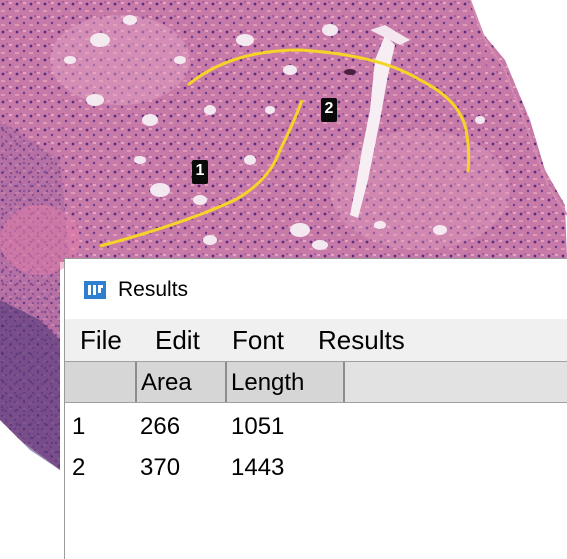 The width and height of the screenshot is (567, 559). What do you see at coordinates (101, 340) in the screenshot?
I see `menu-file: File` at bounding box center [101, 340].